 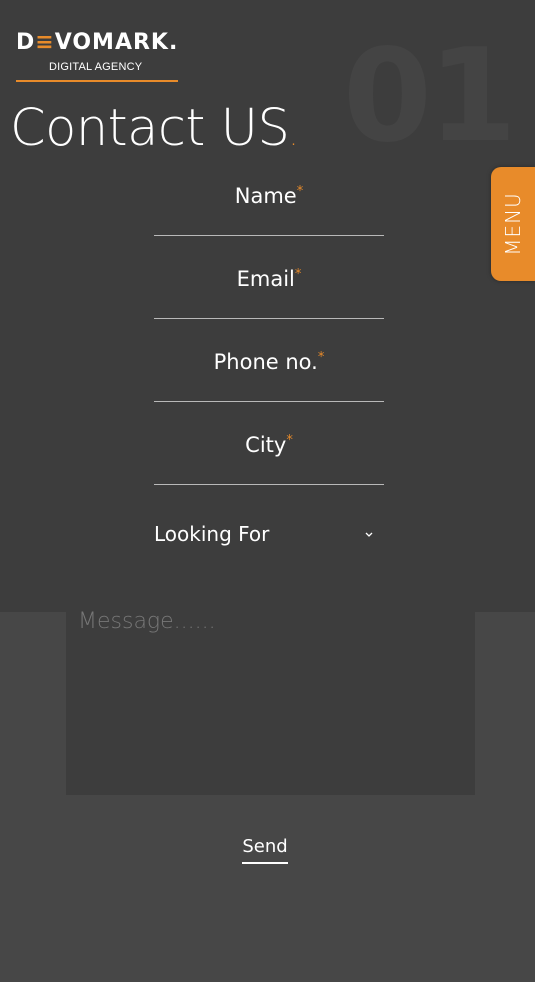 I want to click on name-field: Name*, so click(x=269, y=196).